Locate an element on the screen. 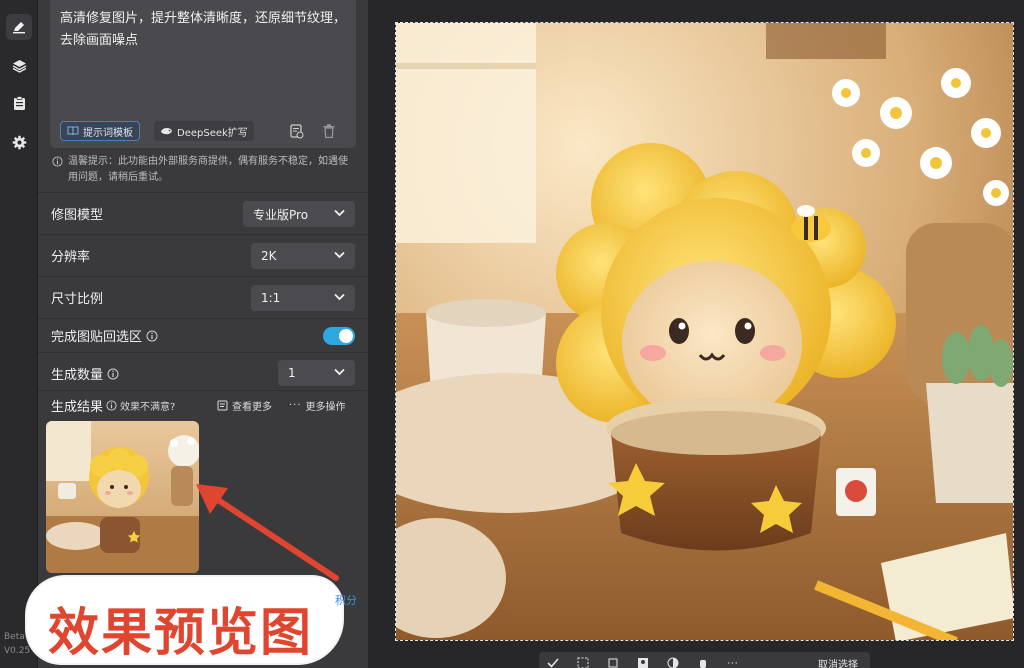 This screenshot has height=668, width=1024. model-select: 专业版Pro is located at coordinates (299, 214).